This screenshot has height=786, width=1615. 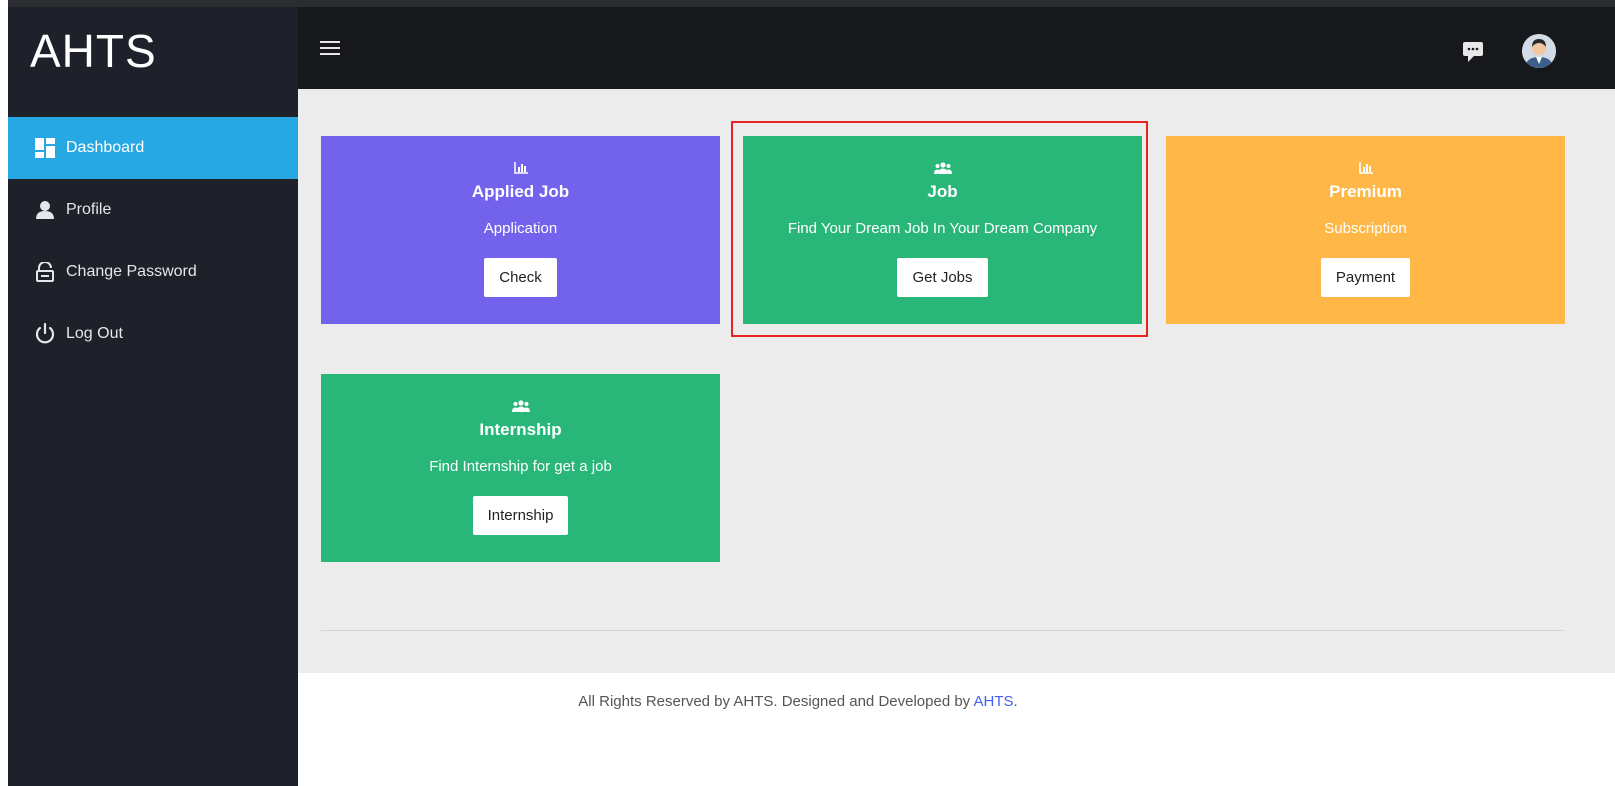 I want to click on user-icon, so click(x=45, y=210).